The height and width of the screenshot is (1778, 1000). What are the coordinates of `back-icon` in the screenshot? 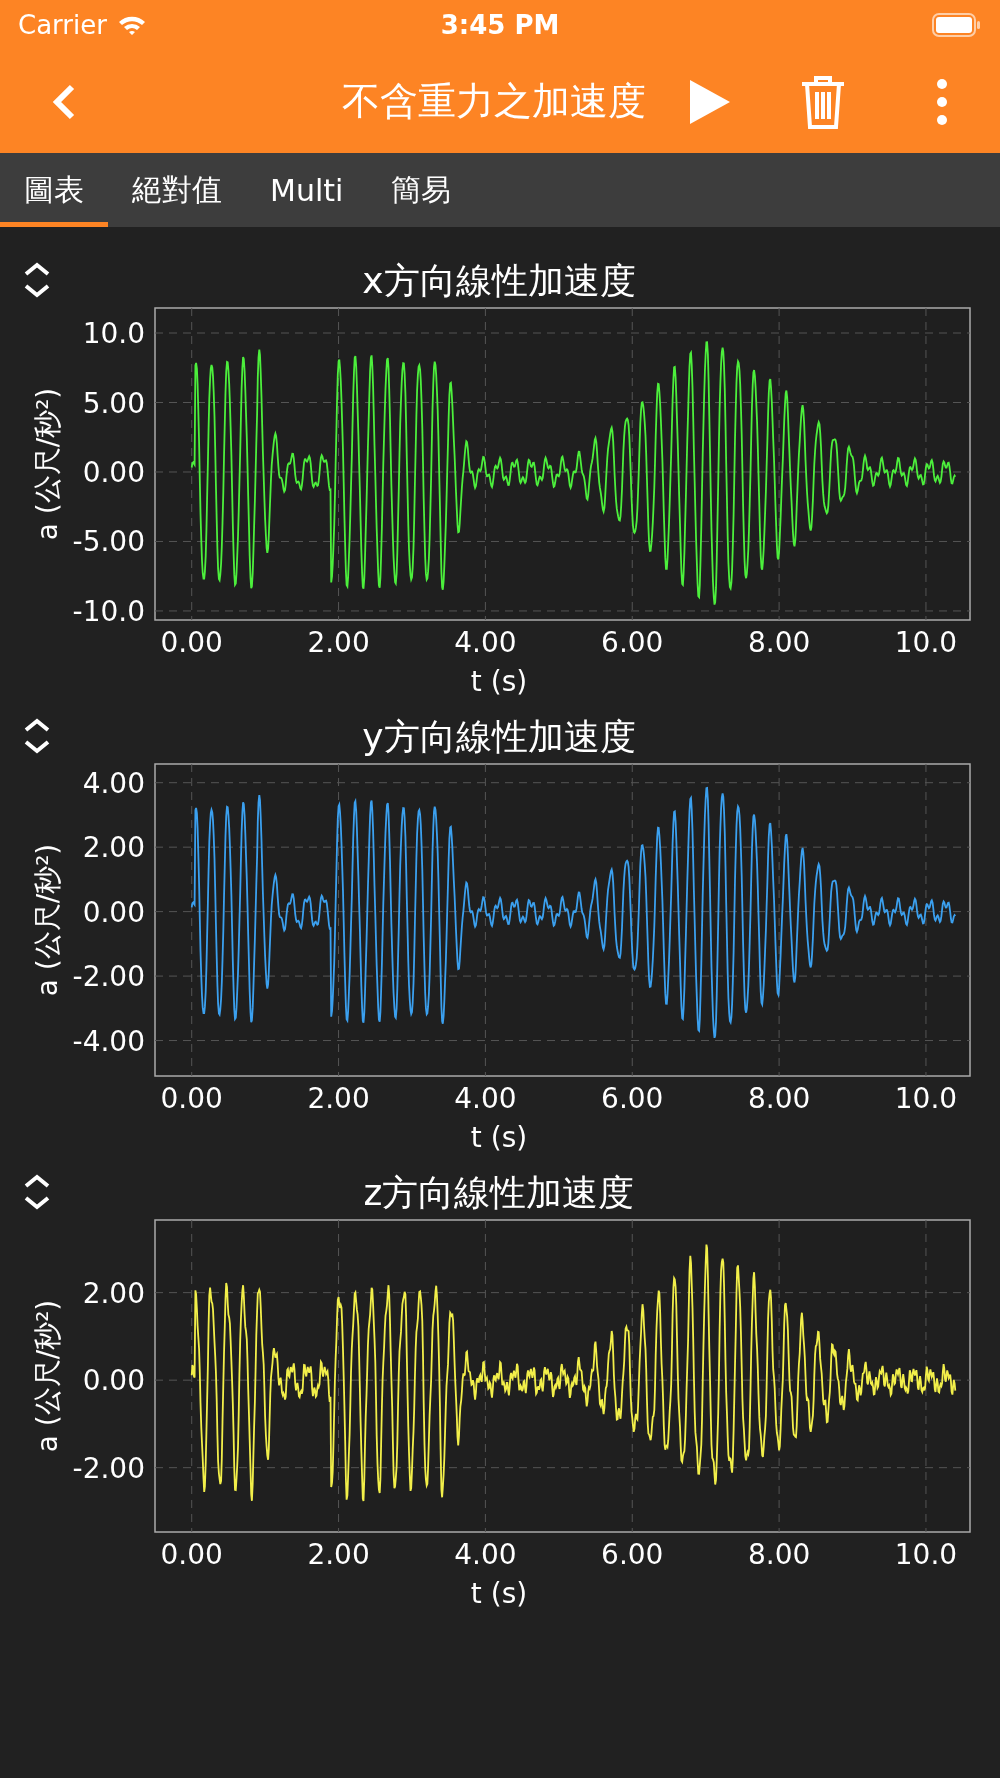 It's located at (64, 101).